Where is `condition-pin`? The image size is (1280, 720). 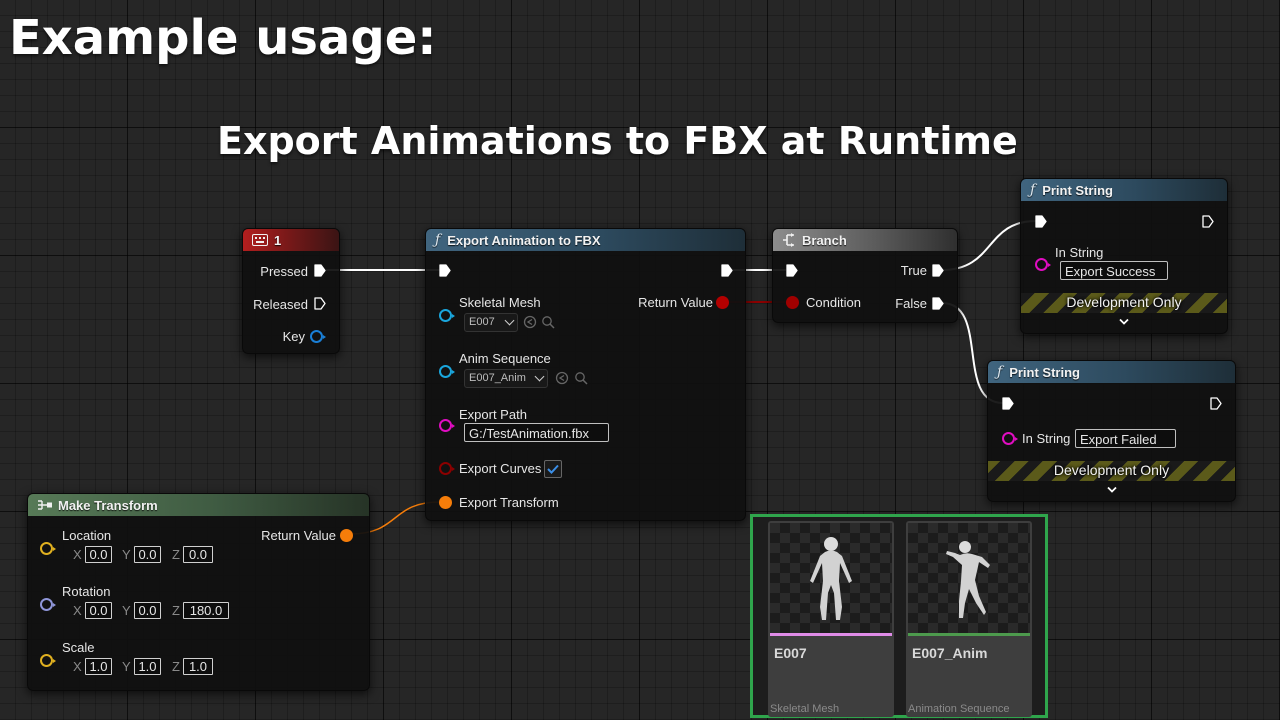
condition-pin is located at coordinates (792, 302).